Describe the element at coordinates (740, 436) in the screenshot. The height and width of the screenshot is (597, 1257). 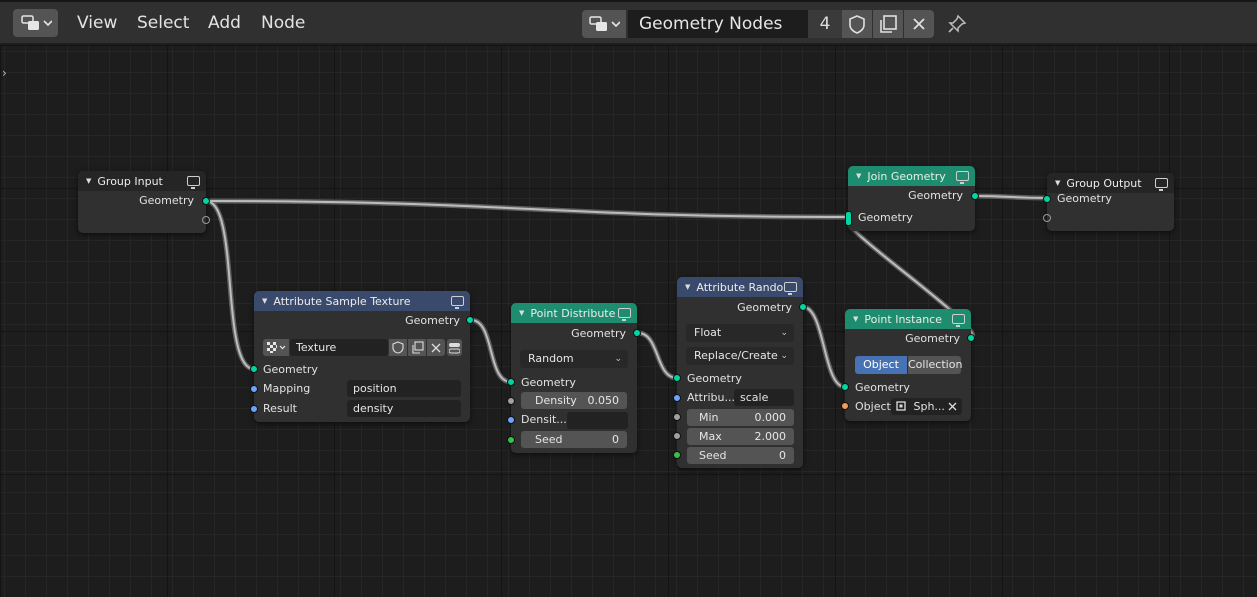
I see `max-field: Max 2.000` at that location.